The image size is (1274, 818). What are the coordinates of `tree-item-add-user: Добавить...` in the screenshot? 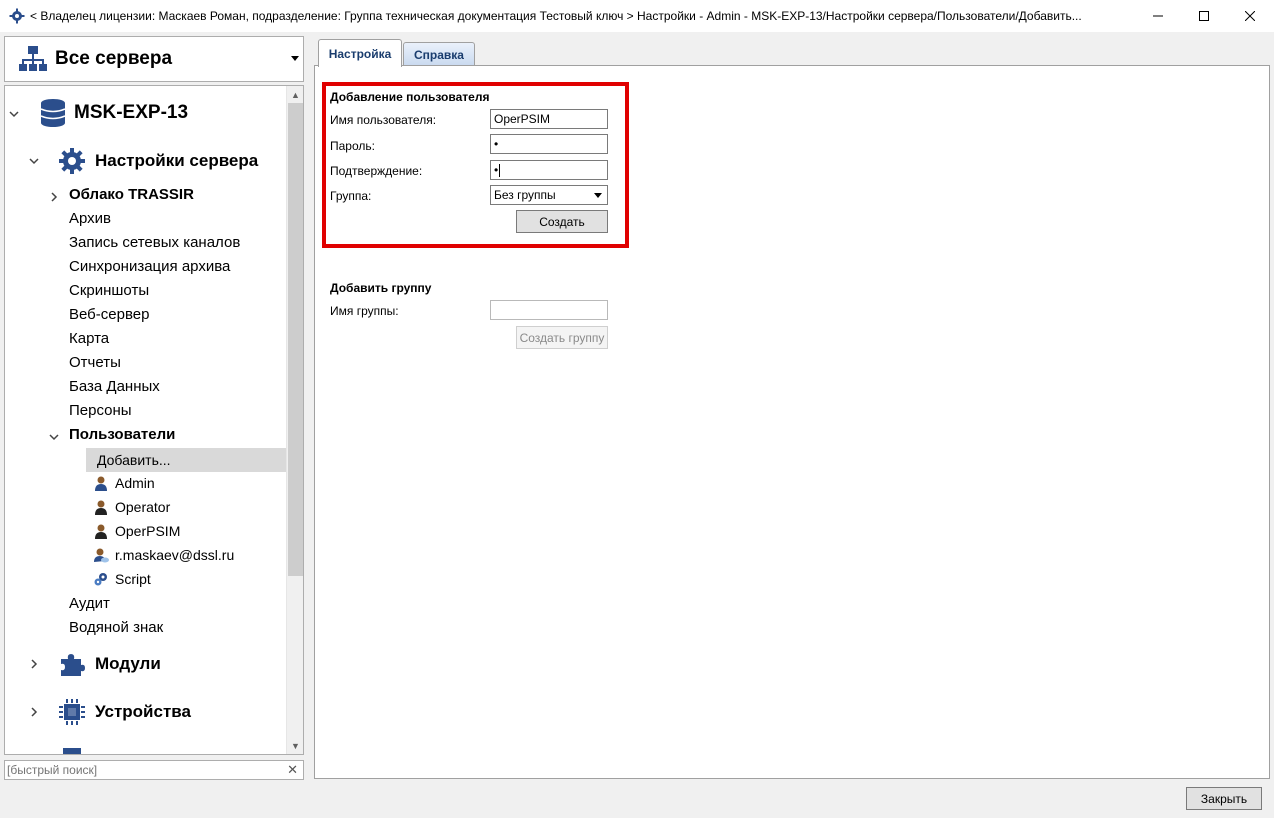 It's located at (134, 460).